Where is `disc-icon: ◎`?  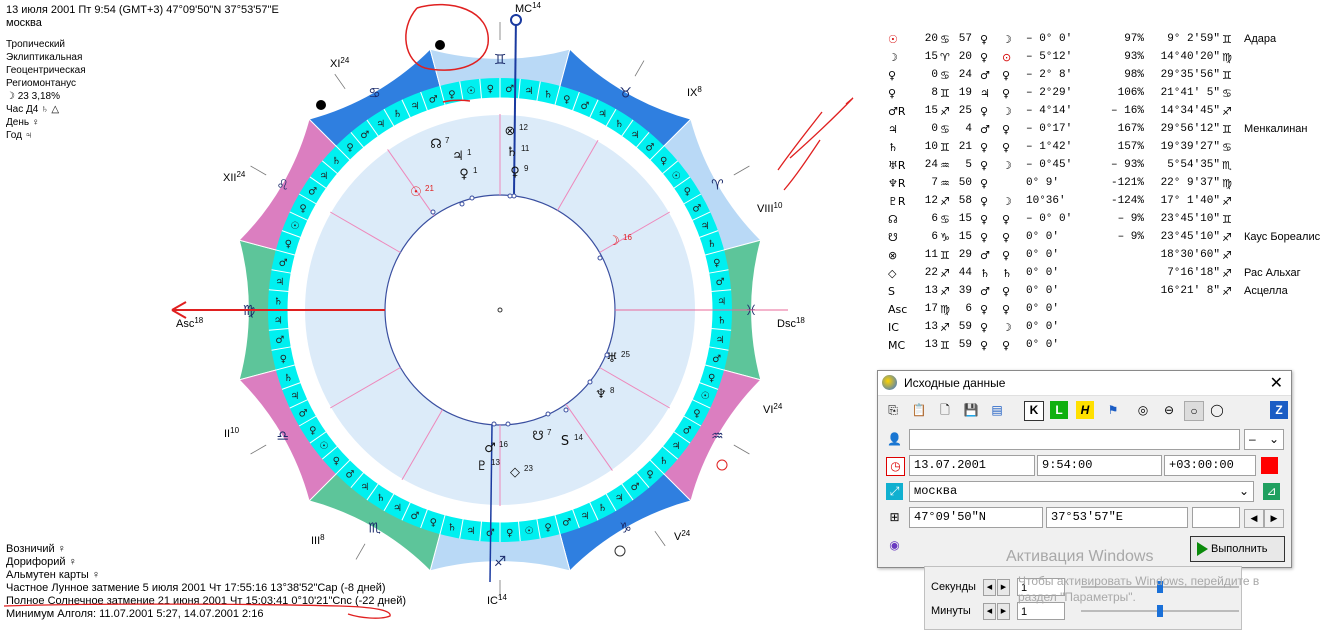 disc-icon: ◎ is located at coordinates (1143, 410).